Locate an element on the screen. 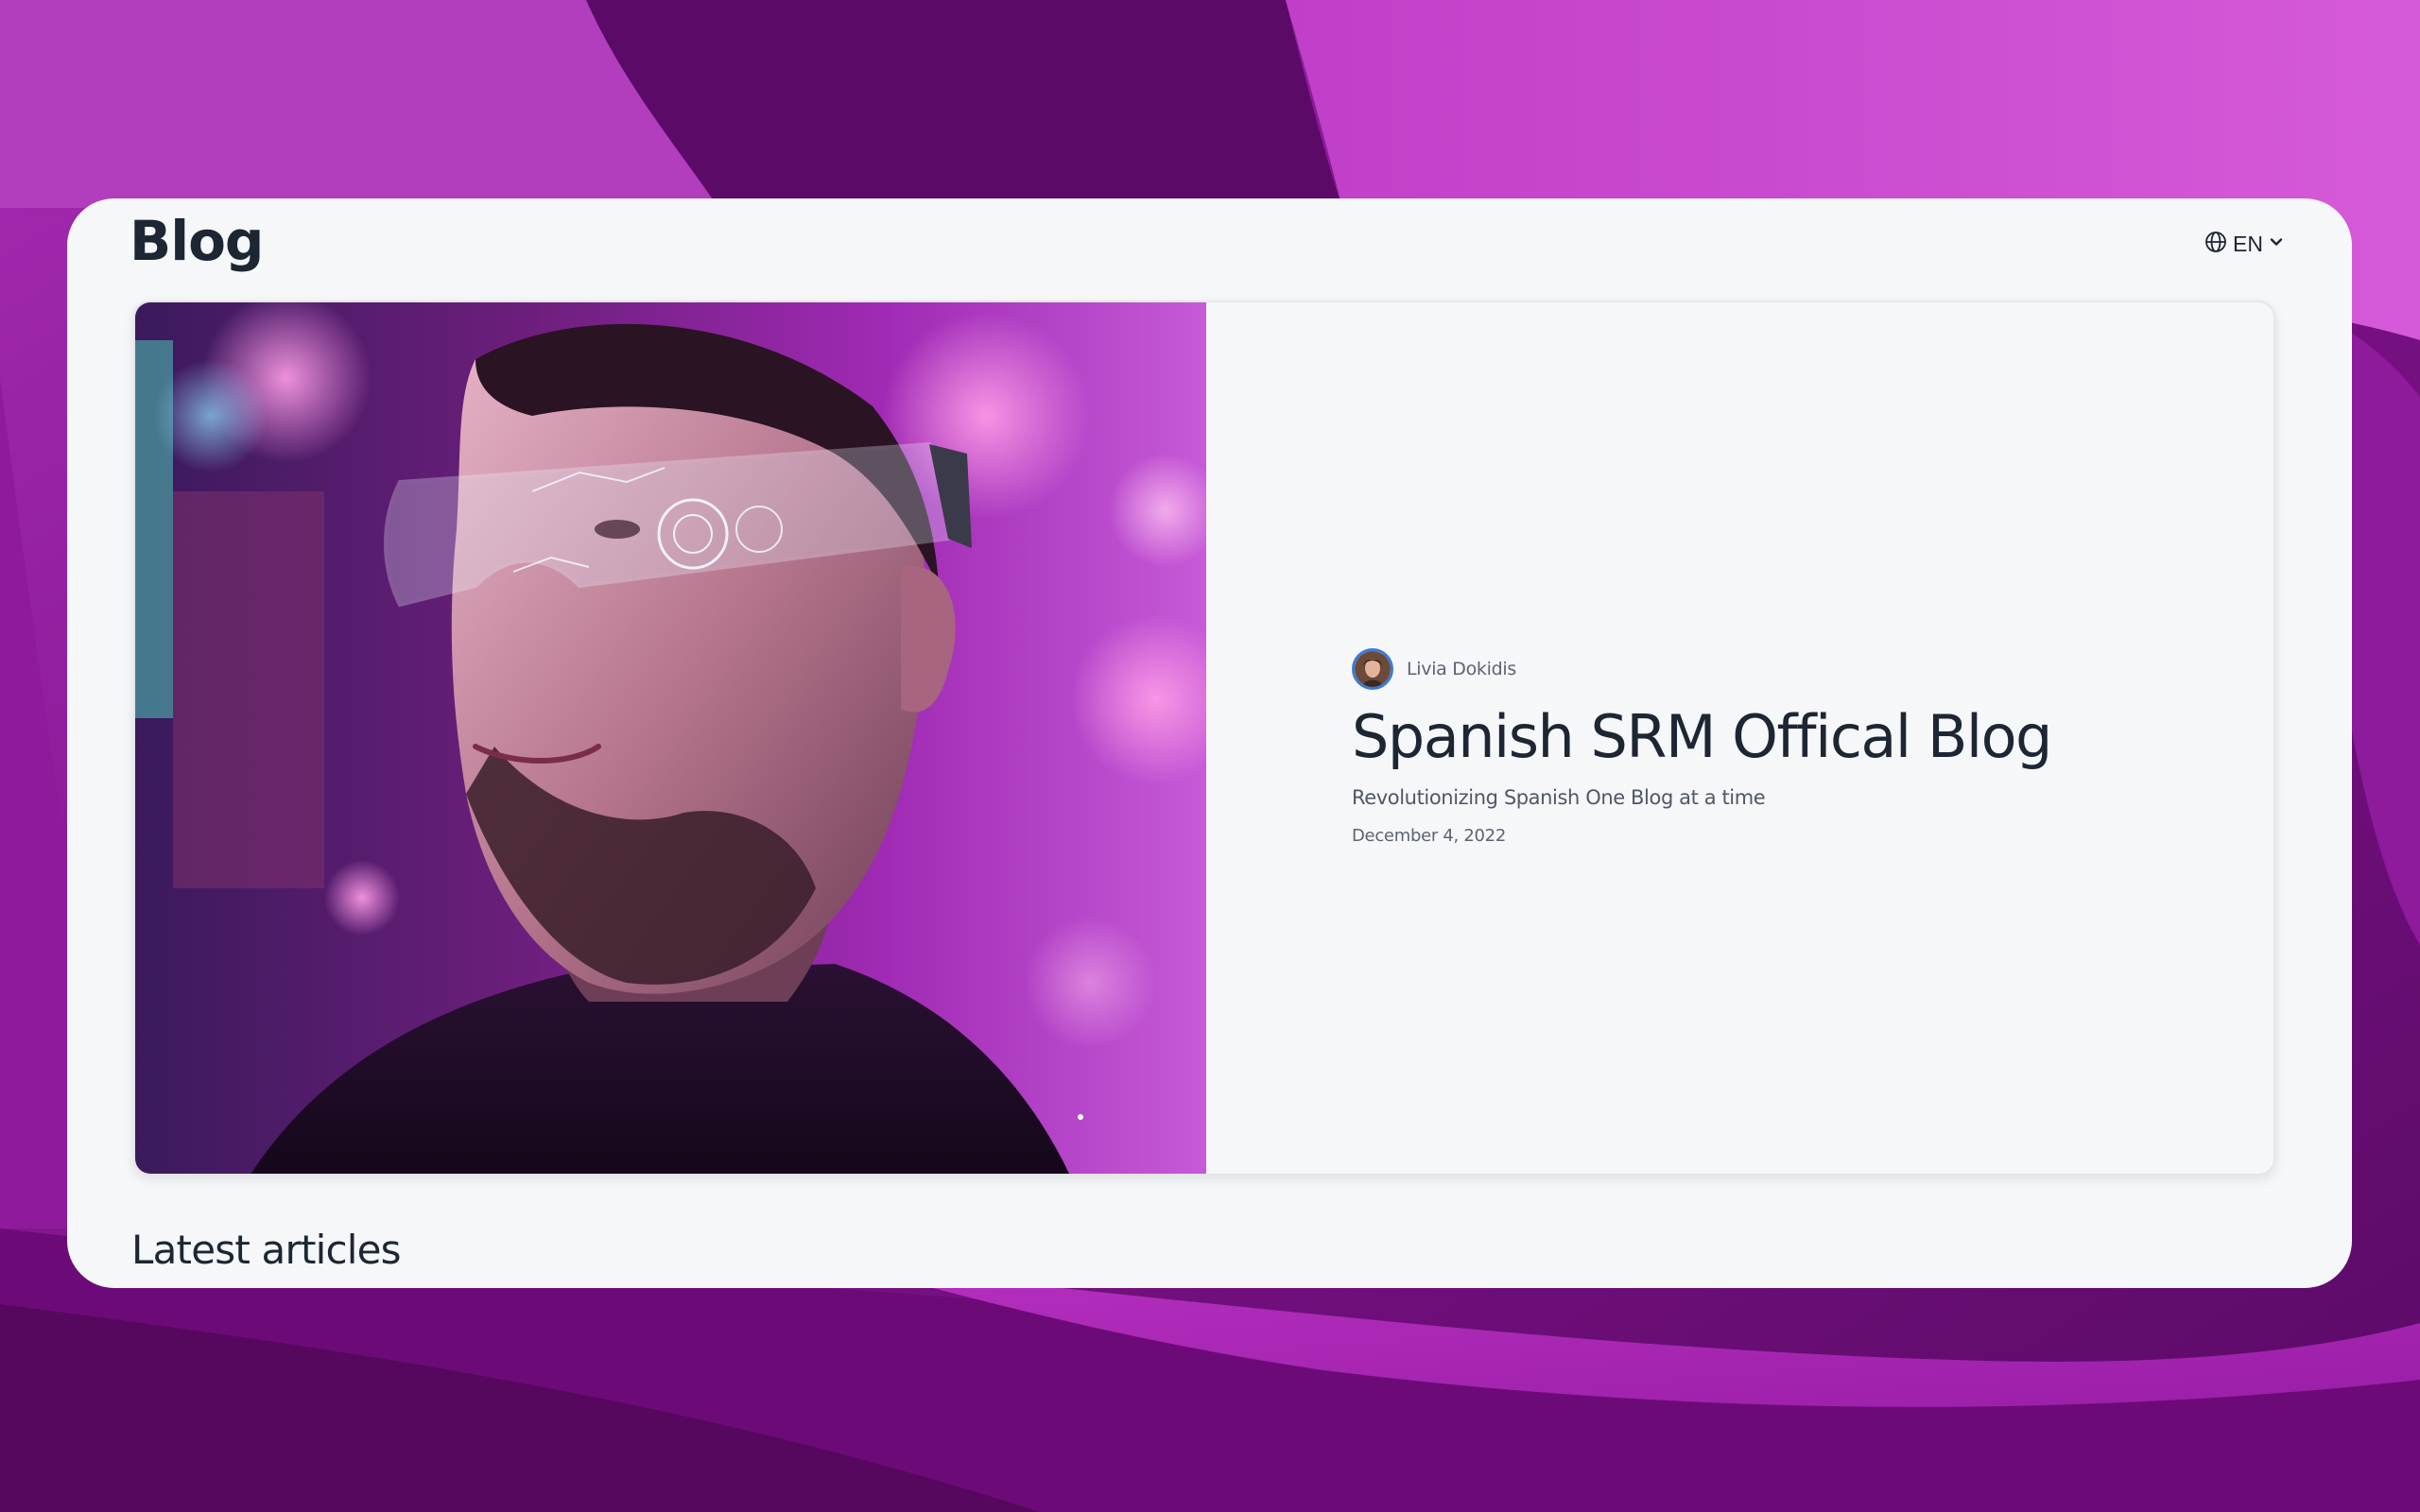 The width and height of the screenshot is (2420, 1512). author-row: Livia Dokidis is located at coordinates (1777, 669).